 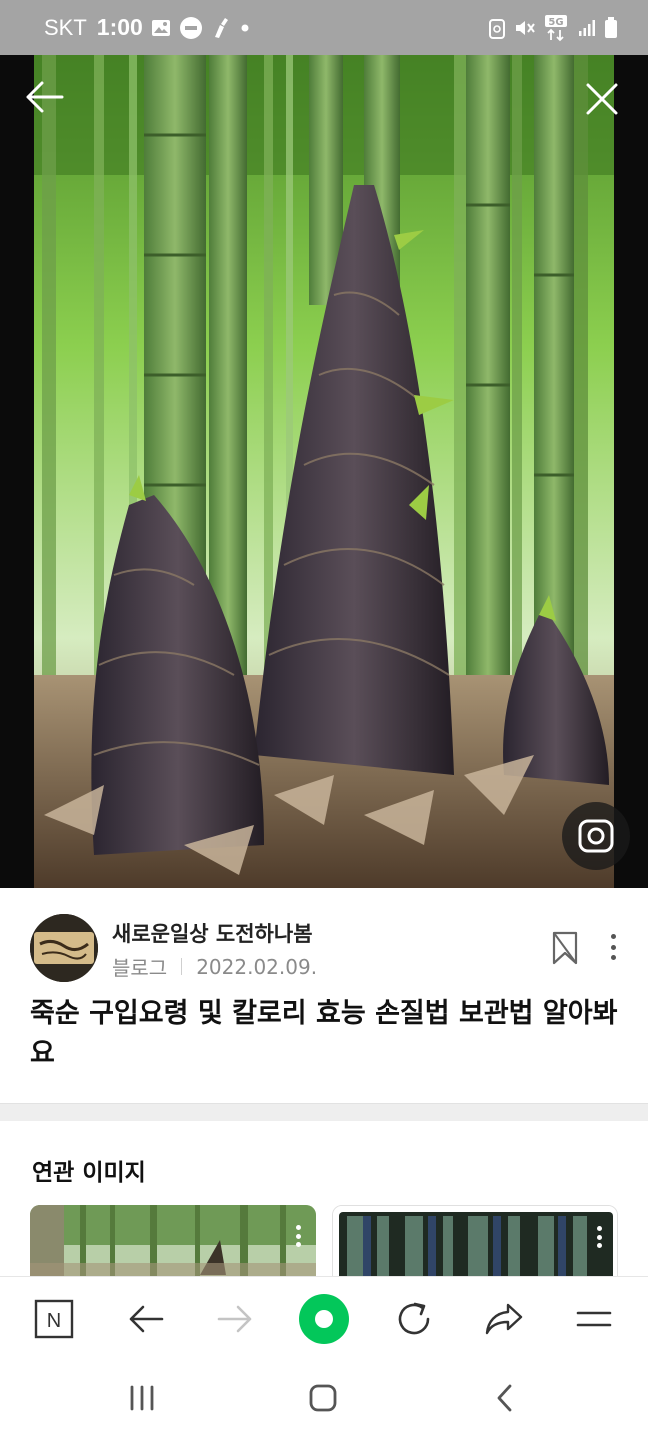 I want to click on section-divider, so click(x=324, y=1112).